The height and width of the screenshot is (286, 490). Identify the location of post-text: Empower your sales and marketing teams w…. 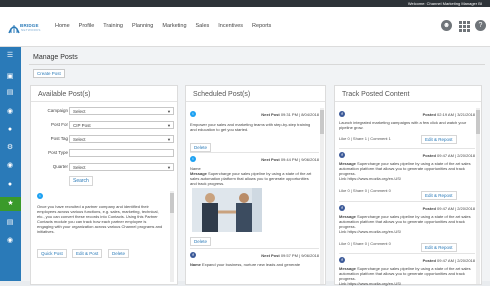
(250, 127).